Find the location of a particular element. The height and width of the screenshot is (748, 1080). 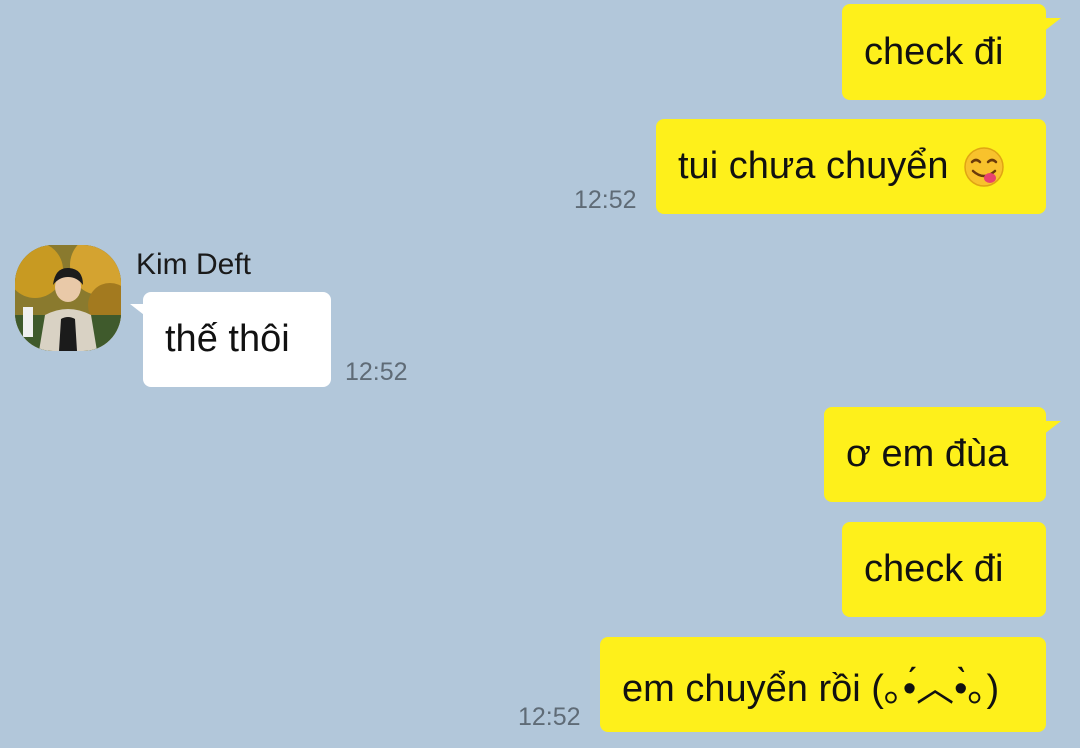

sender-name: Kim Deft is located at coordinates (194, 264).